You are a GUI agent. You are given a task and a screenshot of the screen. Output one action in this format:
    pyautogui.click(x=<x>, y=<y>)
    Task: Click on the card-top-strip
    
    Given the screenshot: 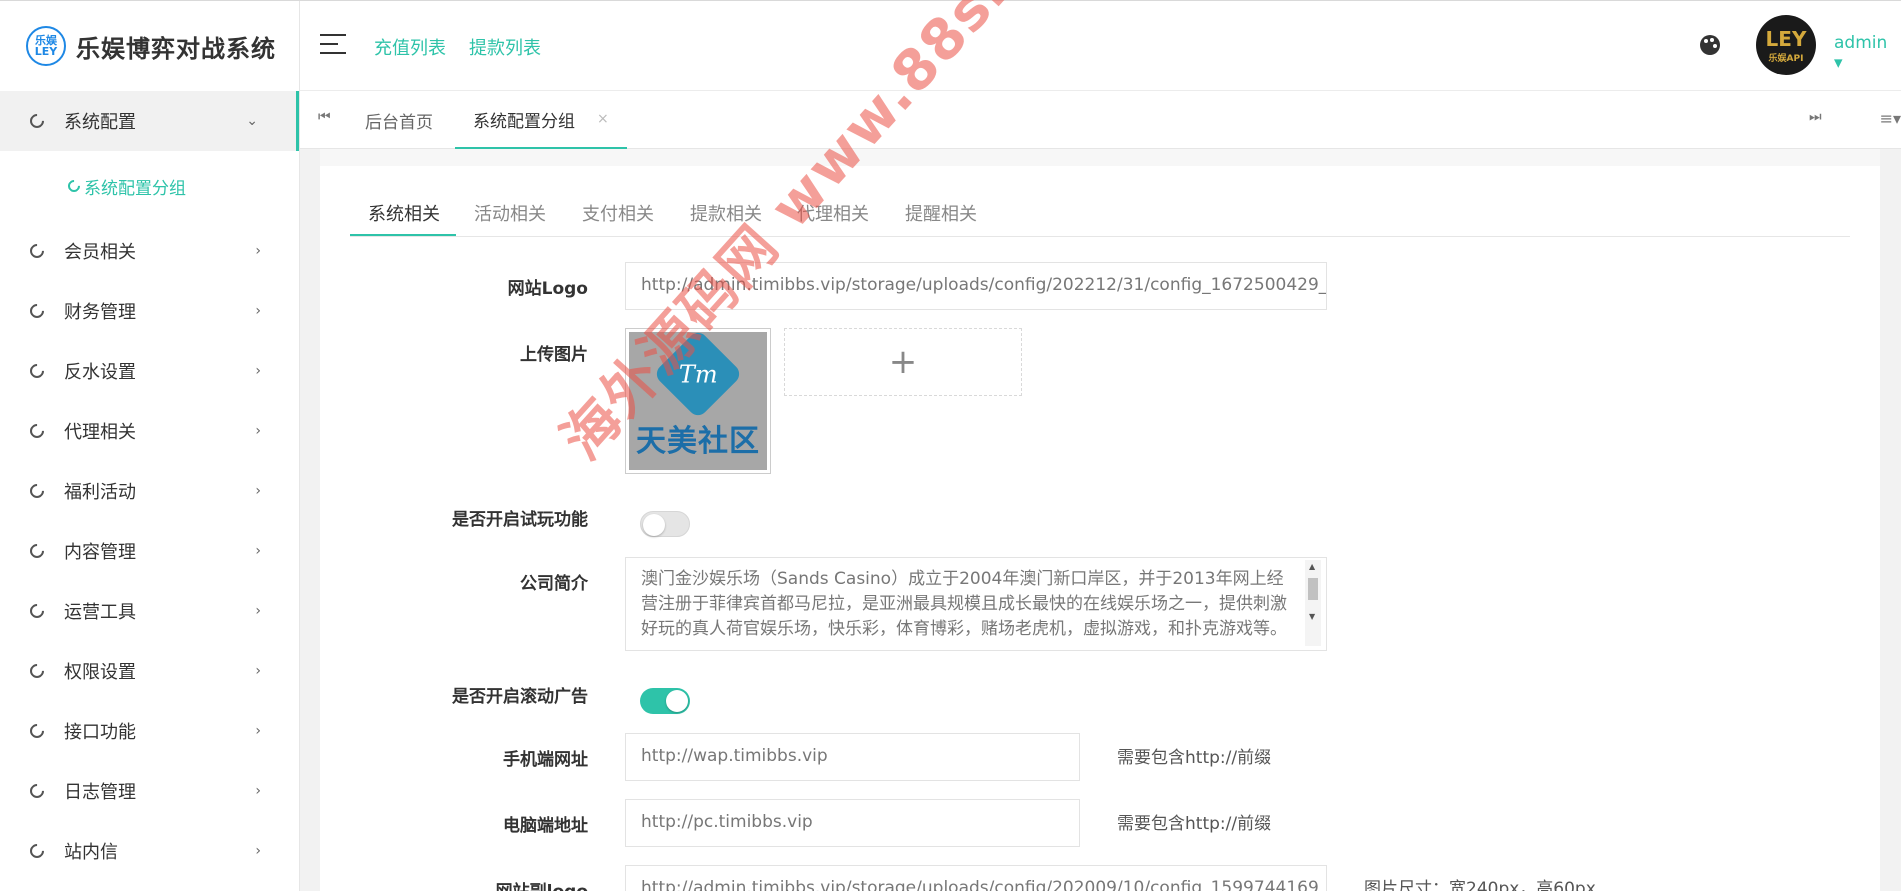 What is the action you would take?
    pyautogui.click(x=1100, y=157)
    